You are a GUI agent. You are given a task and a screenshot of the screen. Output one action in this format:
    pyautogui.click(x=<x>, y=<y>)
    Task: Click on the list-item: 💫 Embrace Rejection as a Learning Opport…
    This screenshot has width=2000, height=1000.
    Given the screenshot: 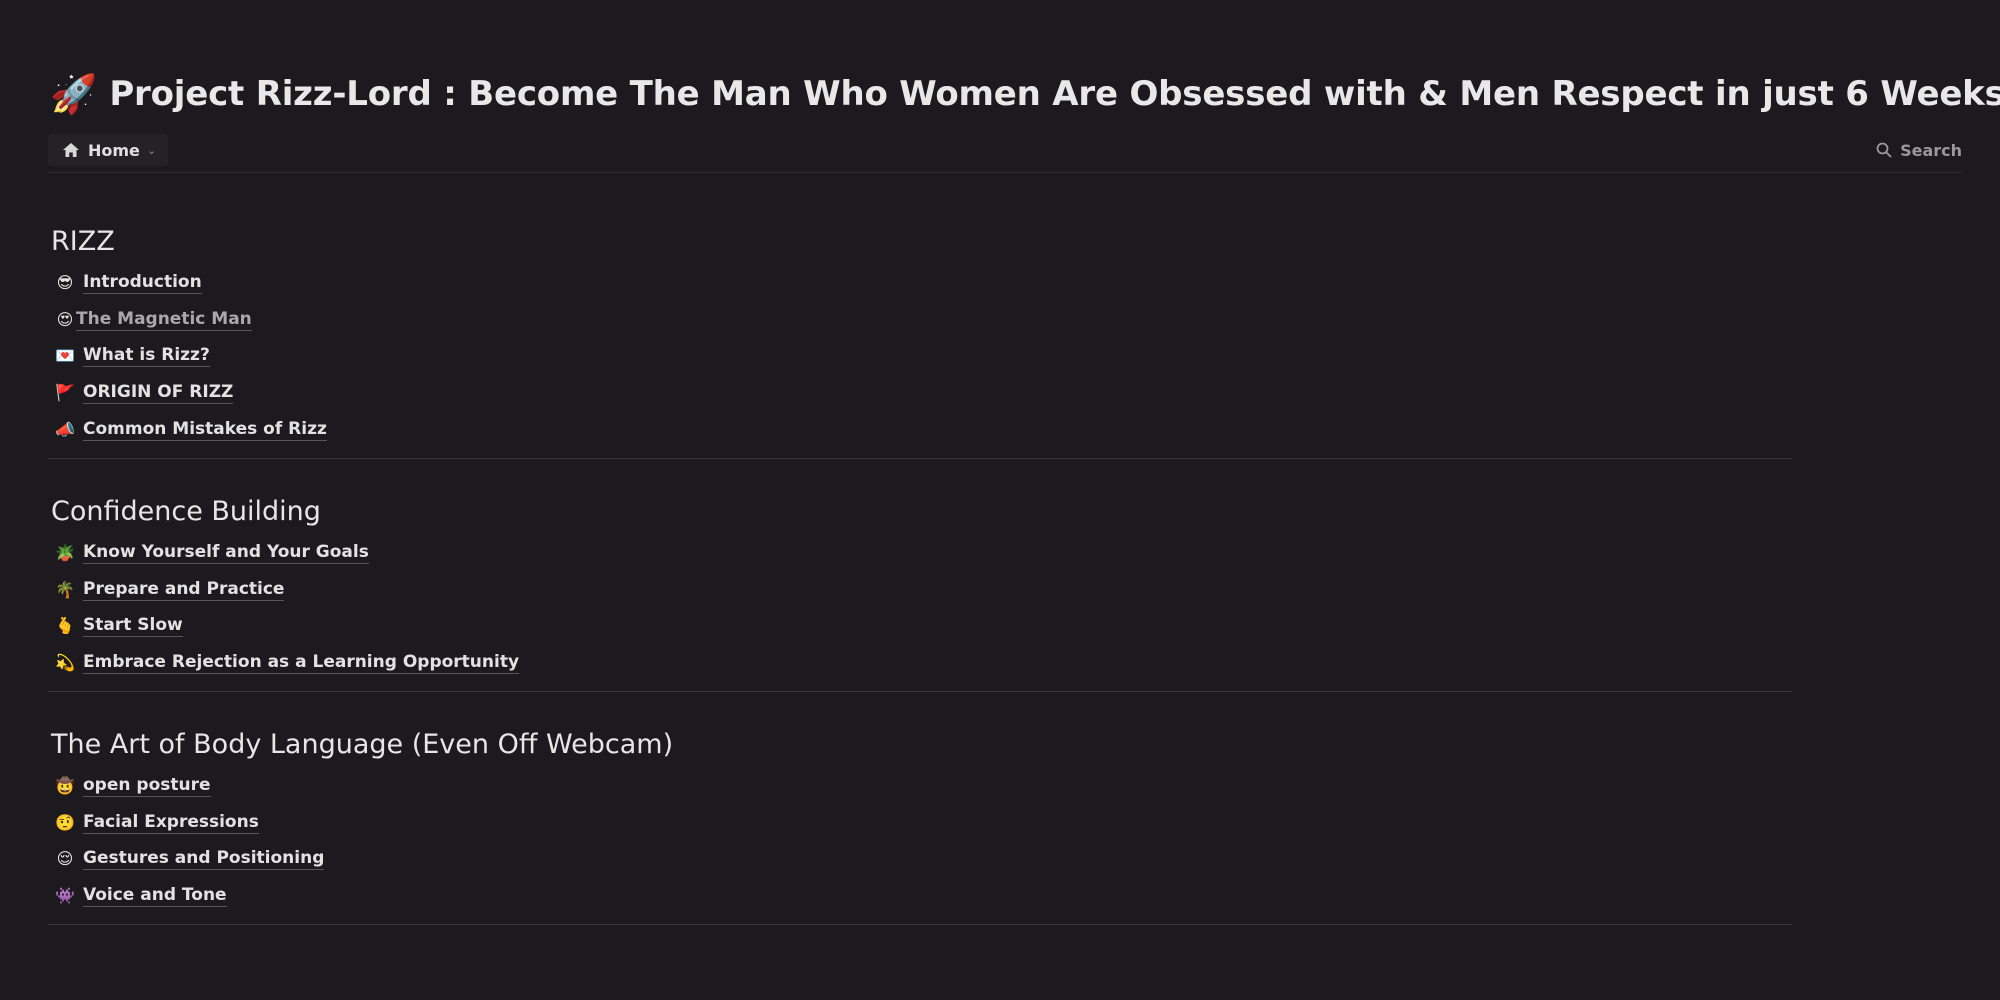 What is the action you would take?
    pyautogui.click(x=922, y=663)
    